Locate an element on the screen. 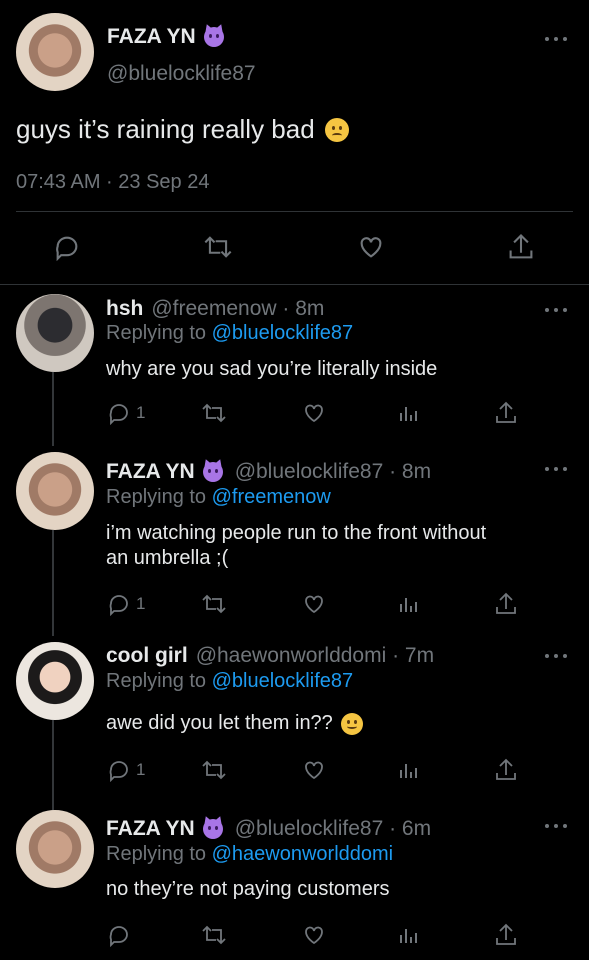 The image size is (589, 960). timestamp: 07:43 AM · 23 Sep 24 is located at coordinates (112, 182).